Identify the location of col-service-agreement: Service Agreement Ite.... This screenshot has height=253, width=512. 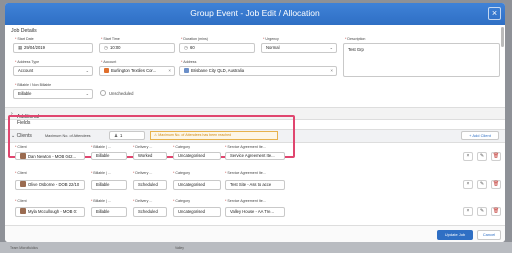
(246, 147).